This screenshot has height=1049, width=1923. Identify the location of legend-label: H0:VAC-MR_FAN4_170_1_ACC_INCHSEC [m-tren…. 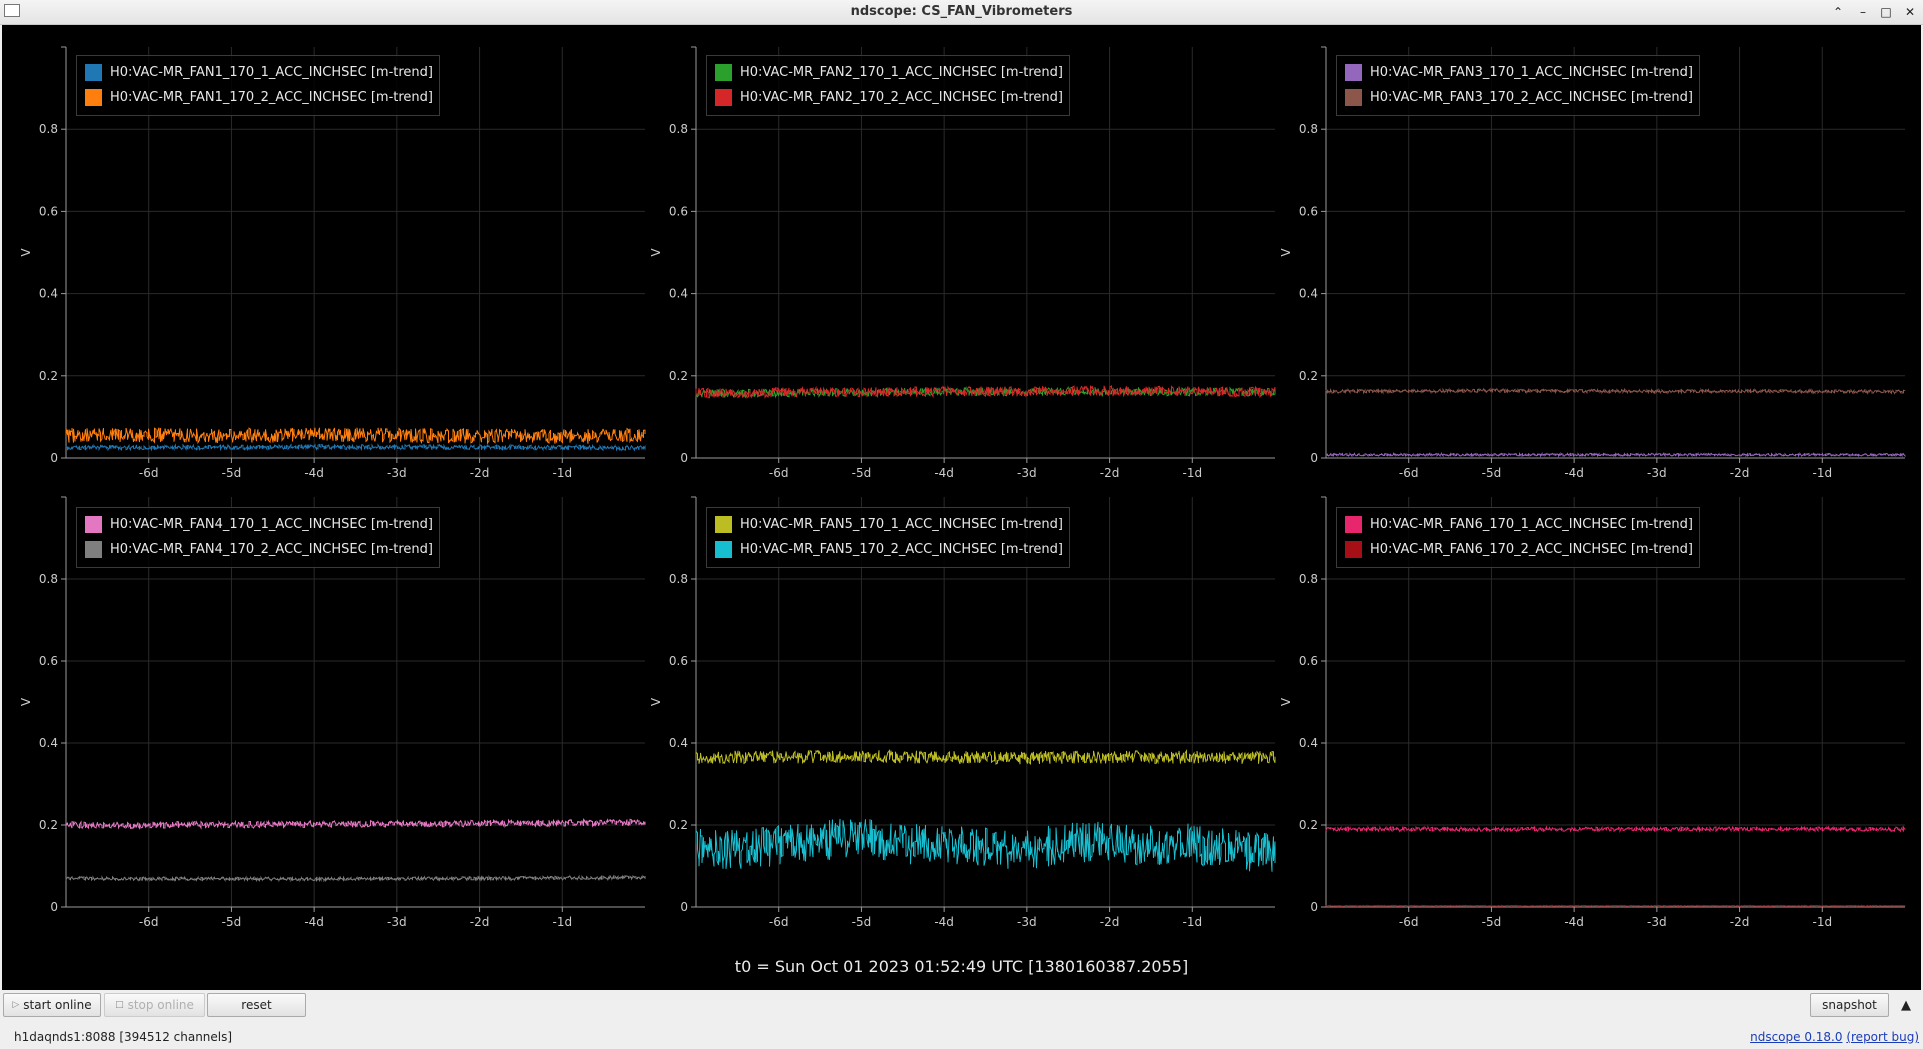
(271, 524).